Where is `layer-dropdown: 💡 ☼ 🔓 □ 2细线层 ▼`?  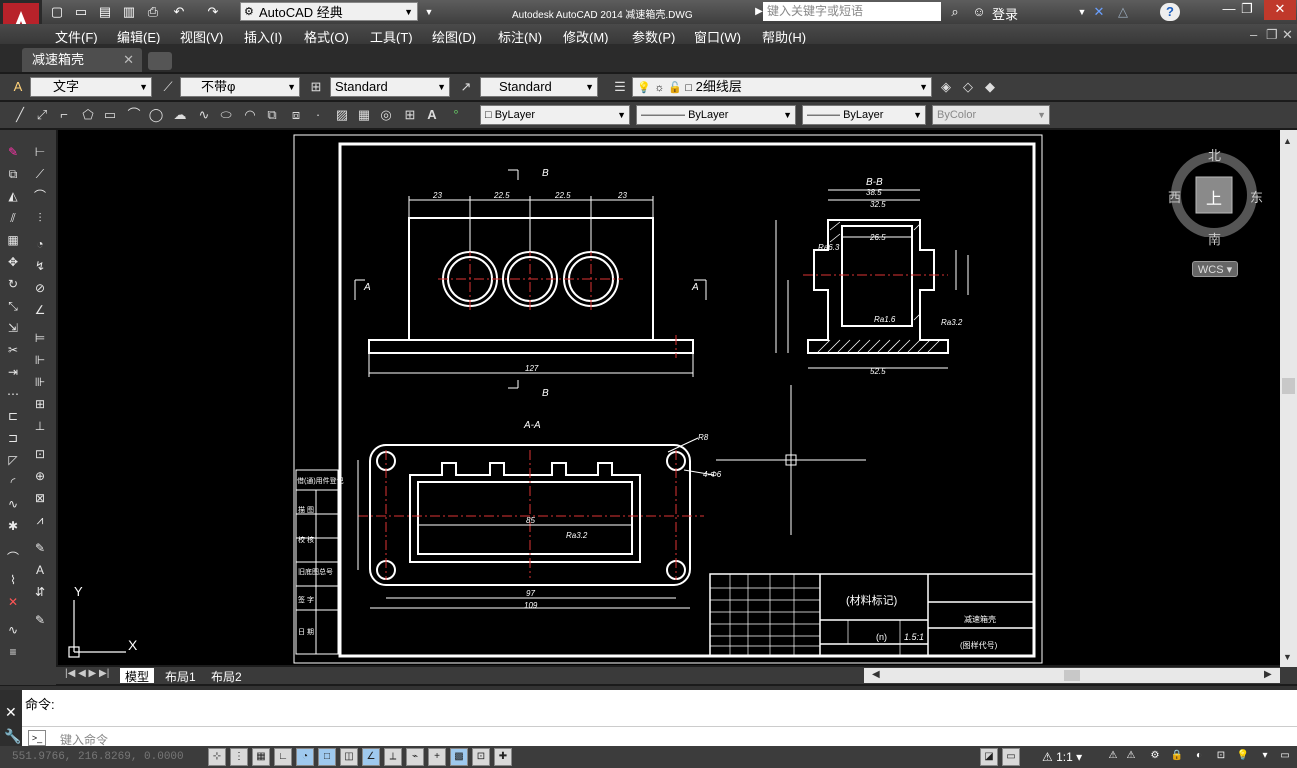
layer-dropdown: 💡 ☼ 🔓 □ 2细线层 ▼ is located at coordinates (782, 87).